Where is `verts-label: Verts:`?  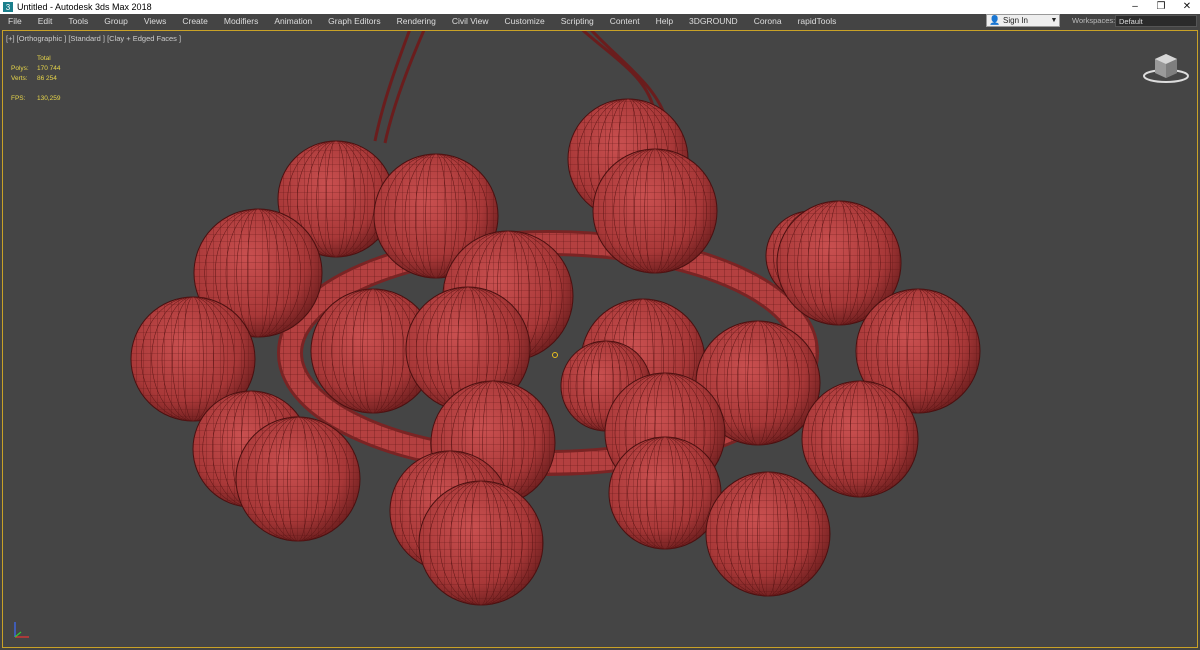 verts-label: Verts: is located at coordinates (19, 78).